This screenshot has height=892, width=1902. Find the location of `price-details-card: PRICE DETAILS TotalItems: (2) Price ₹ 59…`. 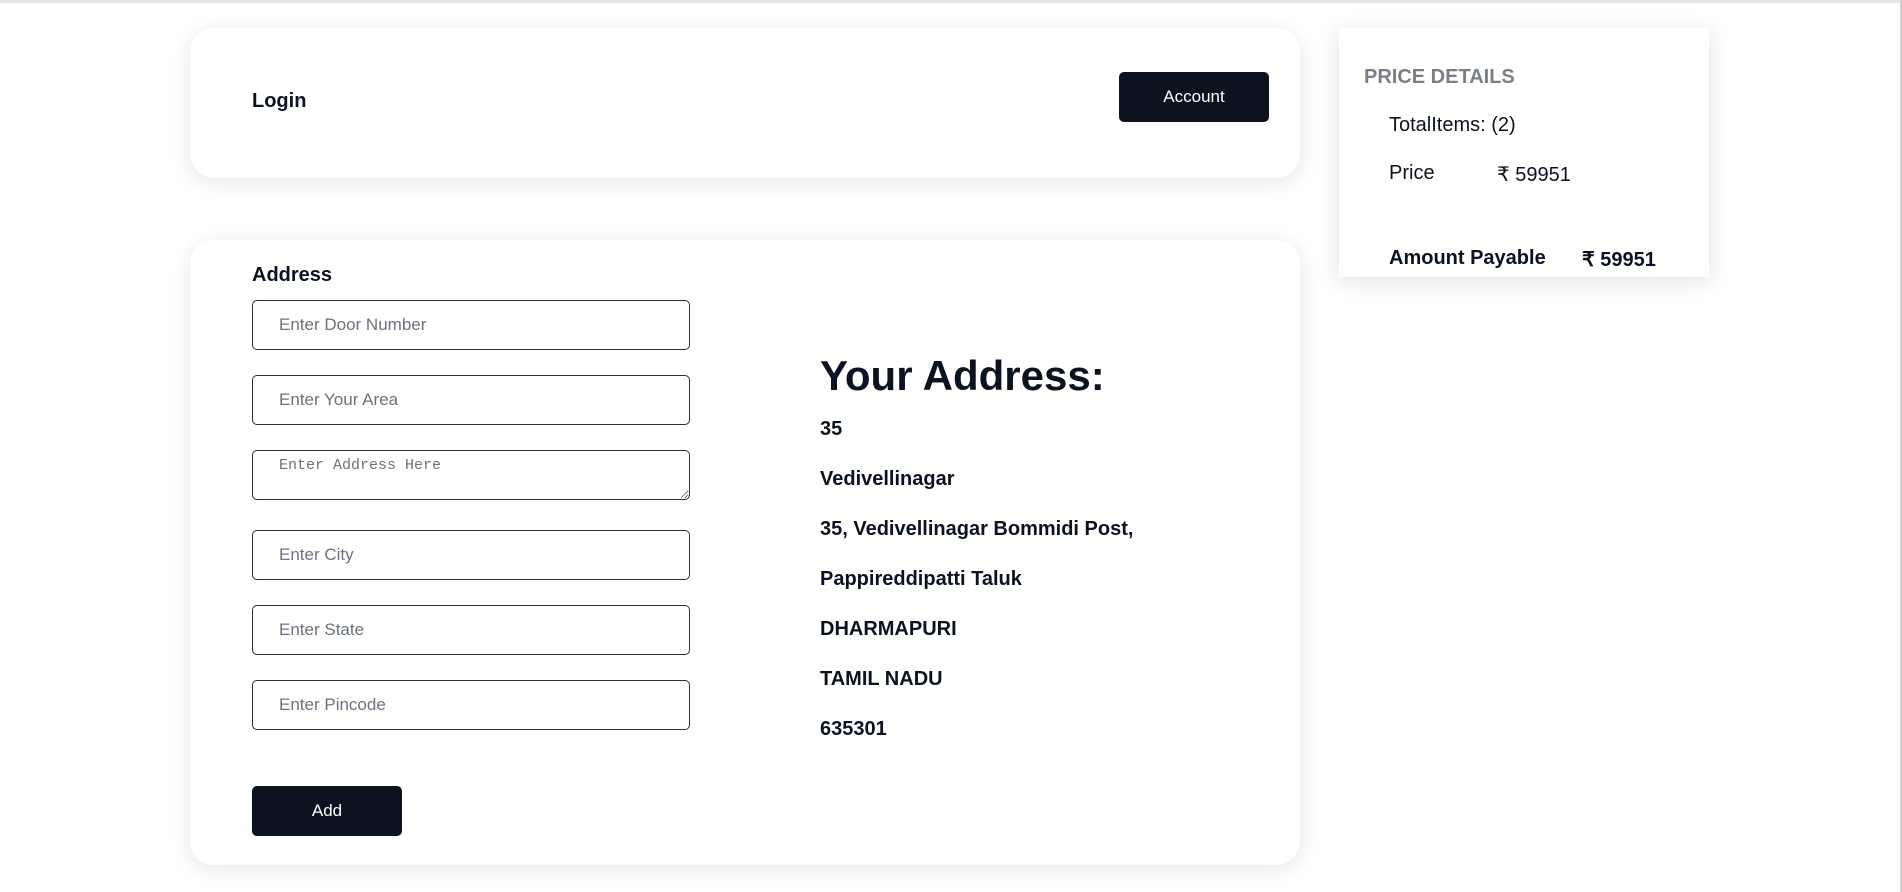

price-details-card: PRICE DETAILS TotalItems: (2) Price ₹ 59… is located at coordinates (1524, 152).